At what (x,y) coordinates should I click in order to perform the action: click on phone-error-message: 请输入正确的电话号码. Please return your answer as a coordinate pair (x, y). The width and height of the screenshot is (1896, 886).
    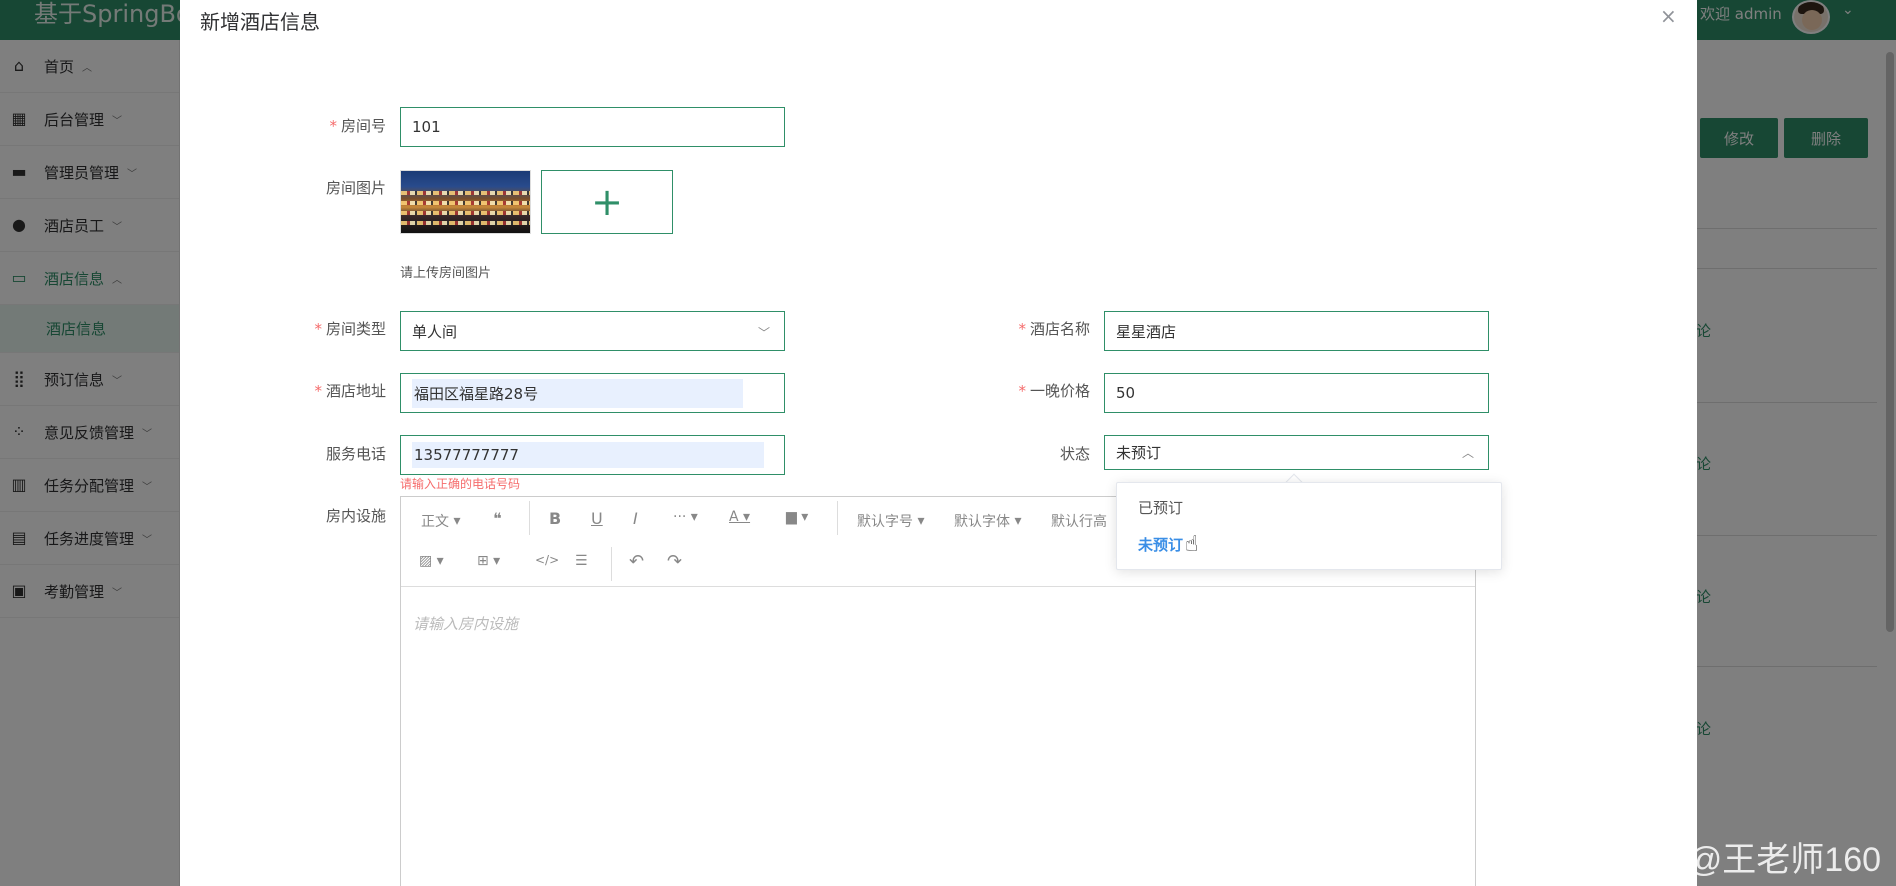
    Looking at the image, I should click on (460, 484).